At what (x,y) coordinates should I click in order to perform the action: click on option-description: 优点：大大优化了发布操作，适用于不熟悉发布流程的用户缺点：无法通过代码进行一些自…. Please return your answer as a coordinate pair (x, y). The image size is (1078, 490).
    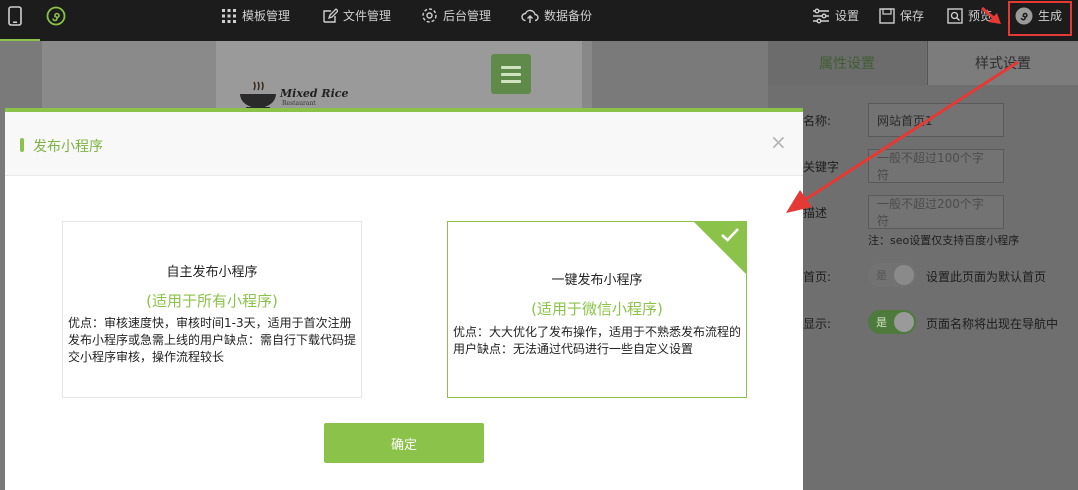
    Looking at the image, I should click on (597, 340).